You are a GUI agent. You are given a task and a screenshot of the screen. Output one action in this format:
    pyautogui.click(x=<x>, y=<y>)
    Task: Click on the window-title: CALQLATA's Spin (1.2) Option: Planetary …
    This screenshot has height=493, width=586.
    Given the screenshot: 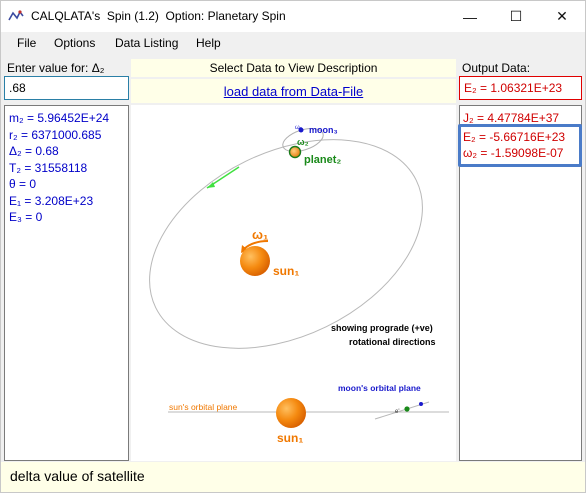 What is the action you would take?
    pyautogui.click(x=158, y=16)
    